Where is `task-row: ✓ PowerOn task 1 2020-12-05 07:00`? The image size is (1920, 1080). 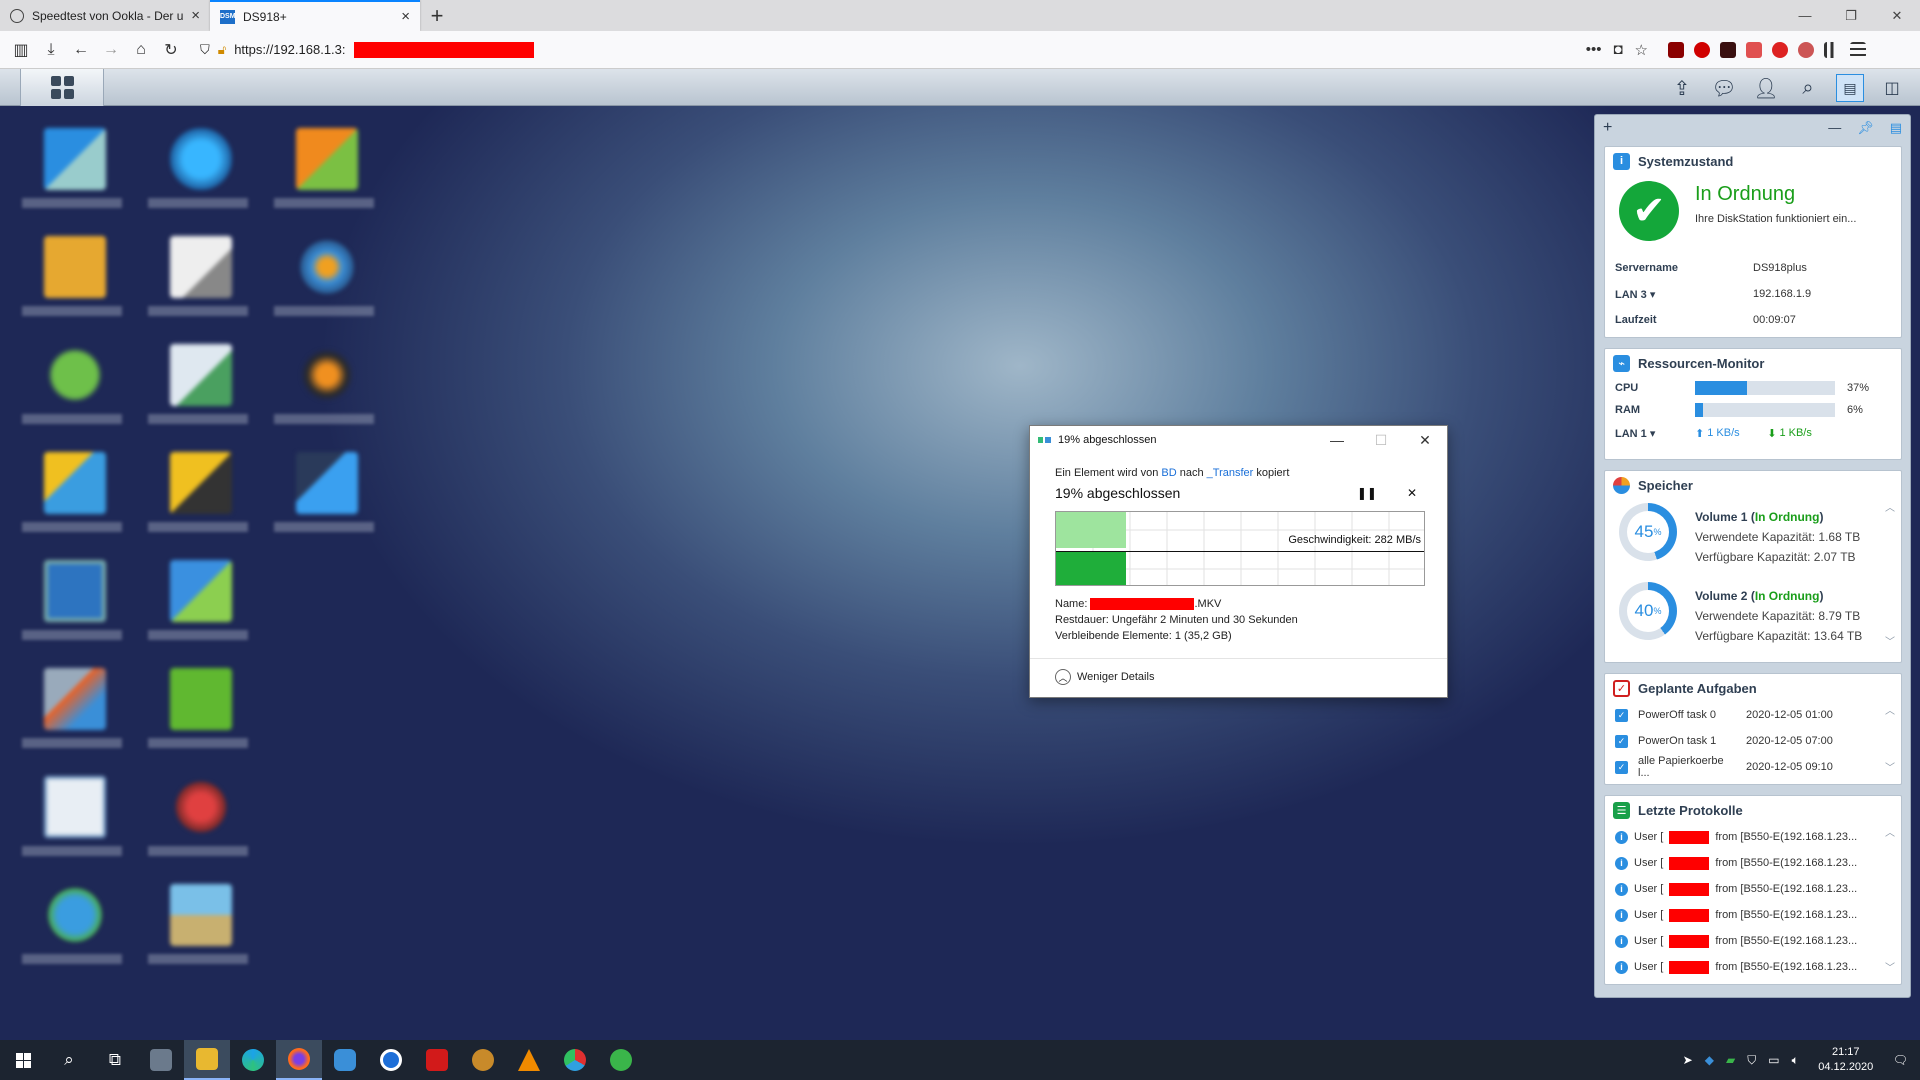 task-row: ✓ PowerOn task 1 2020-12-05 07:00 is located at coordinates (1753, 741).